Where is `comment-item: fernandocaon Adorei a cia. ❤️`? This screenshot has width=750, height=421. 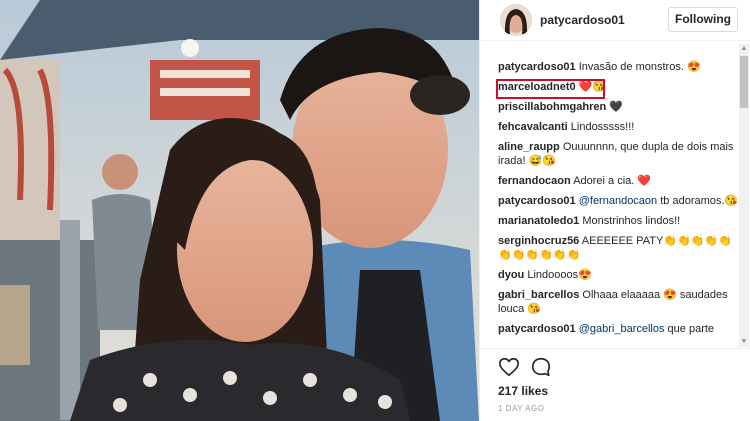
comment-item: fernandocaon Adorei a cia. ❤️ is located at coordinates (619, 181).